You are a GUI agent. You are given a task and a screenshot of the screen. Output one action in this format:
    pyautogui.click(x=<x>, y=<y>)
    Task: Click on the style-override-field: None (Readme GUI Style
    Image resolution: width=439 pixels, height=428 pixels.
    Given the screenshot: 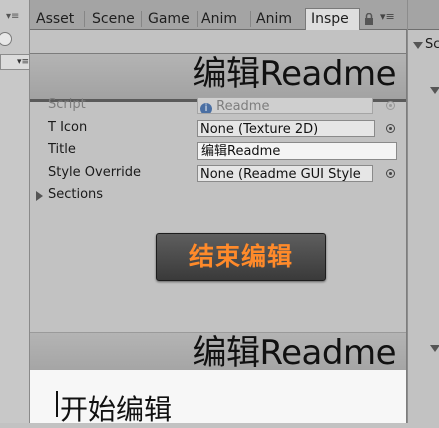 What is the action you would take?
    pyautogui.click(x=285, y=173)
    